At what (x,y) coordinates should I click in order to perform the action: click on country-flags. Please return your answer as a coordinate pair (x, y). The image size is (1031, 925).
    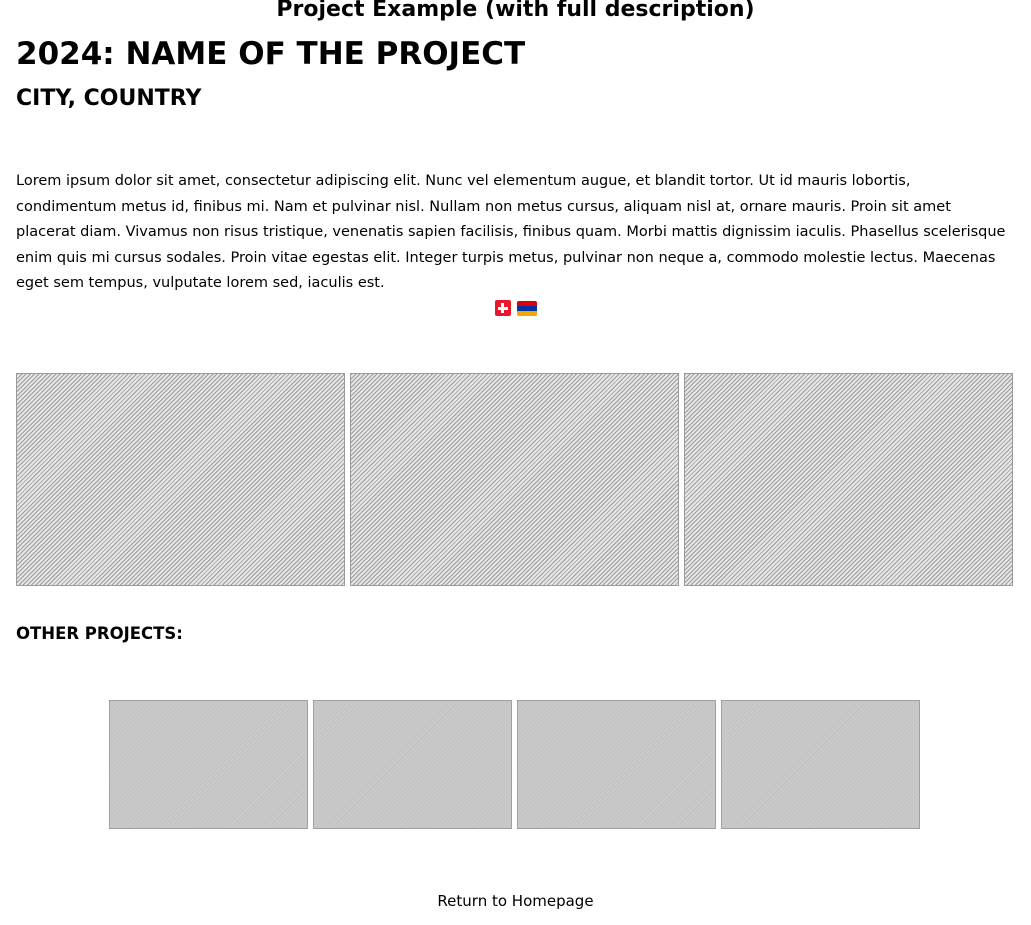
    Looking at the image, I should click on (515, 308).